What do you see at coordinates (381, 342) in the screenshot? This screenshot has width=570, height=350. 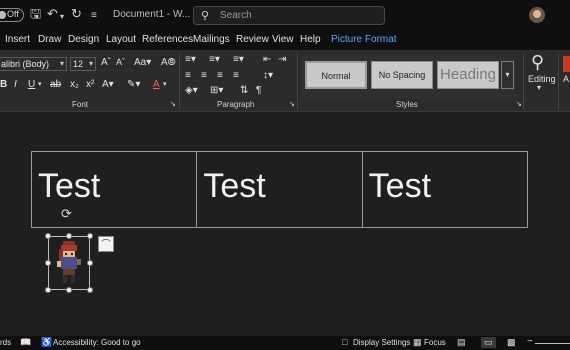 I see `display-settings-button: Display Settings` at bounding box center [381, 342].